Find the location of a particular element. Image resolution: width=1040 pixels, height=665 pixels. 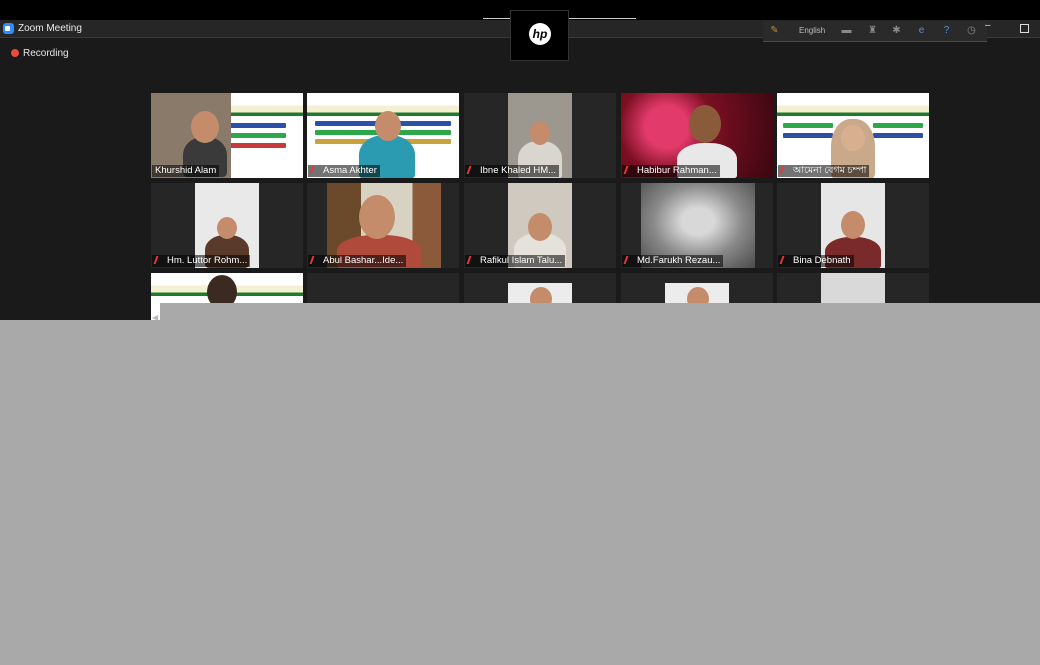

participant-tile: Asma Akhter is located at coordinates (383, 135).